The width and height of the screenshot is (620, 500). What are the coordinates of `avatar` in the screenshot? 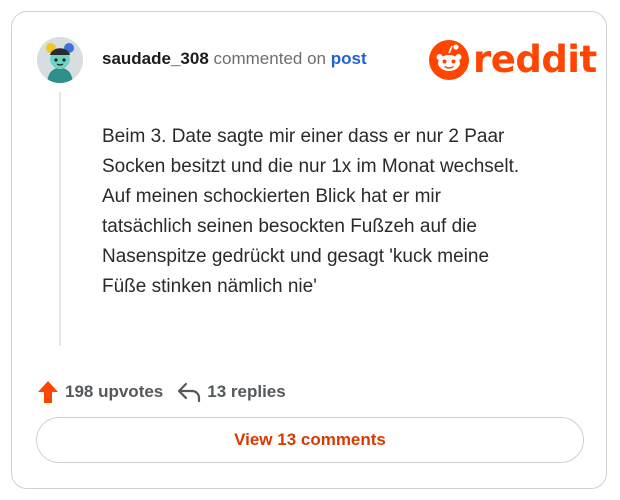 It's located at (60, 60).